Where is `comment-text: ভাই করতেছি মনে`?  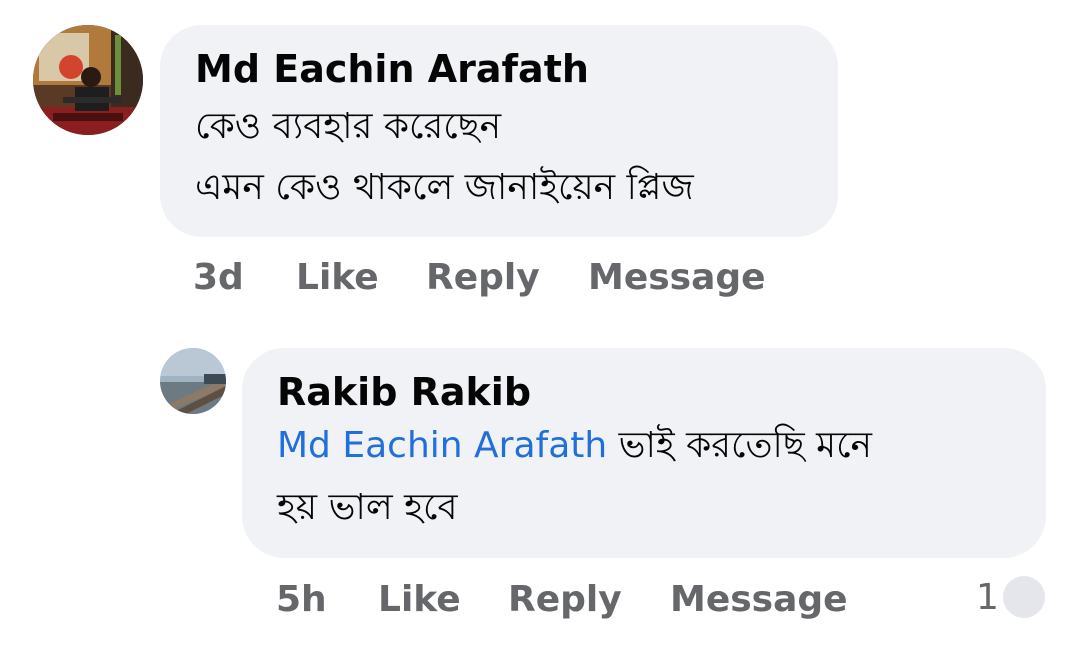 comment-text: ভাই করতেছি মনে is located at coordinates (740, 445).